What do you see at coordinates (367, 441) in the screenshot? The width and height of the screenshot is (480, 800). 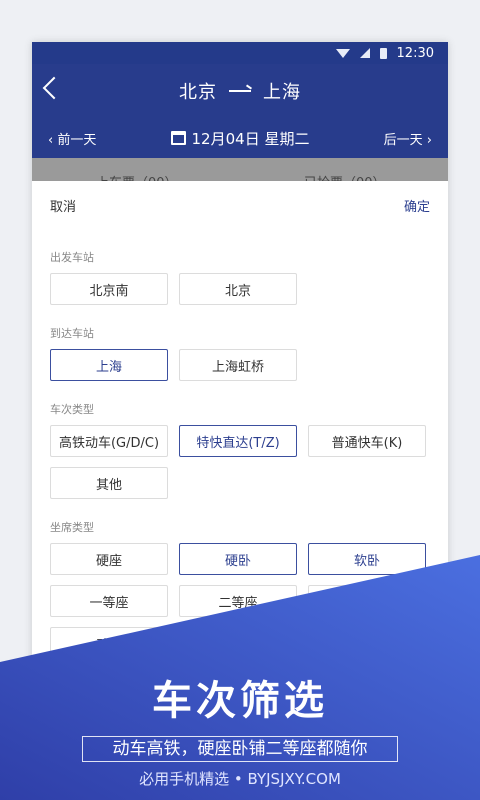 I see `option-chip: 普通快车(K)` at bounding box center [367, 441].